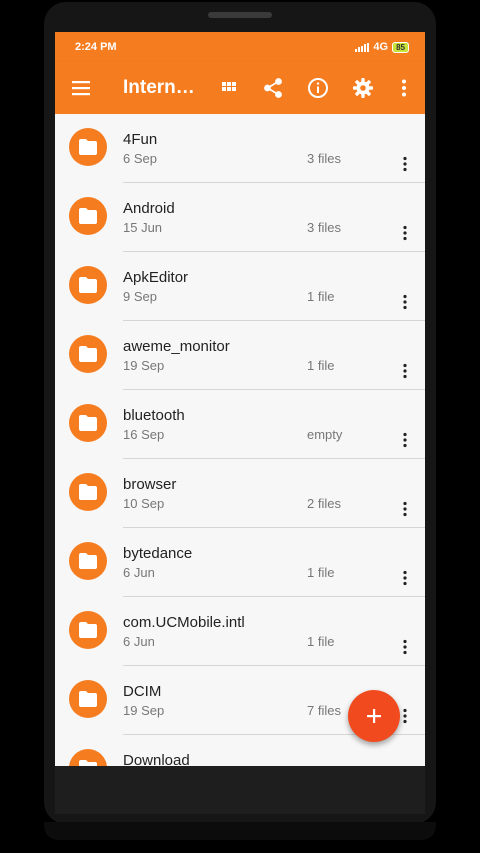  I want to click on add-fab-button, so click(374, 716).